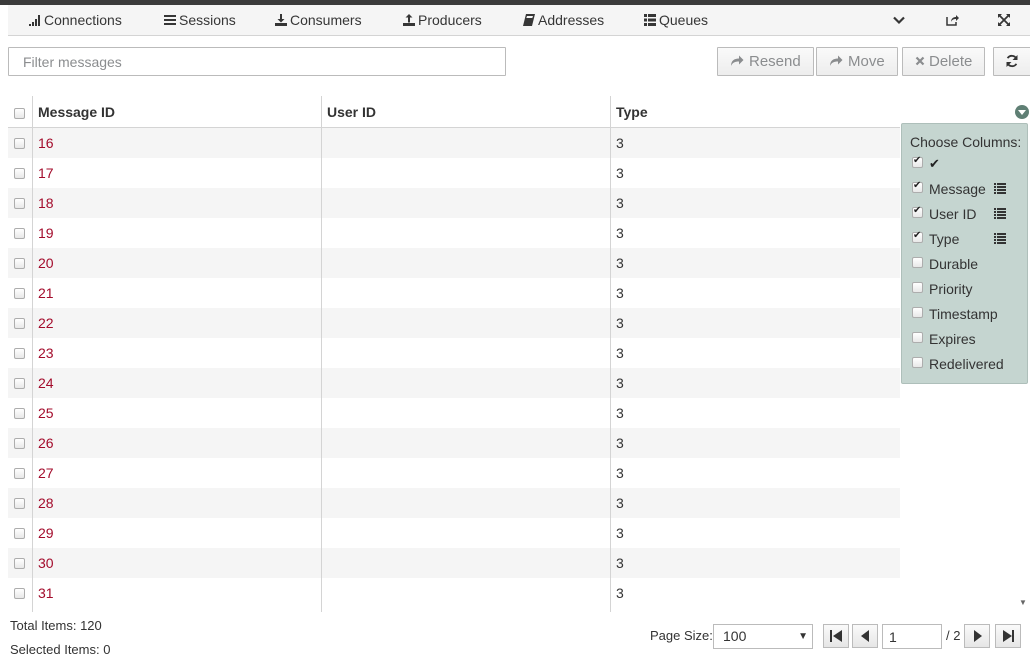 This screenshot has width=1030, height=660. What do you see at coordinates (43, 533) in the screenshot?
I see `message-id-cell: 29` at bounding box center [43, 533].